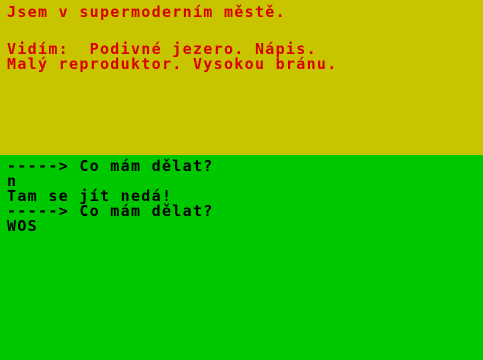 This screenshot has height=360, width=483. What do you see at coordinates (172, 64) in the screenshot?
I see `description-line-2: Malý reproduktor. Vysokou bránu.` at bounding box center [172, 64].